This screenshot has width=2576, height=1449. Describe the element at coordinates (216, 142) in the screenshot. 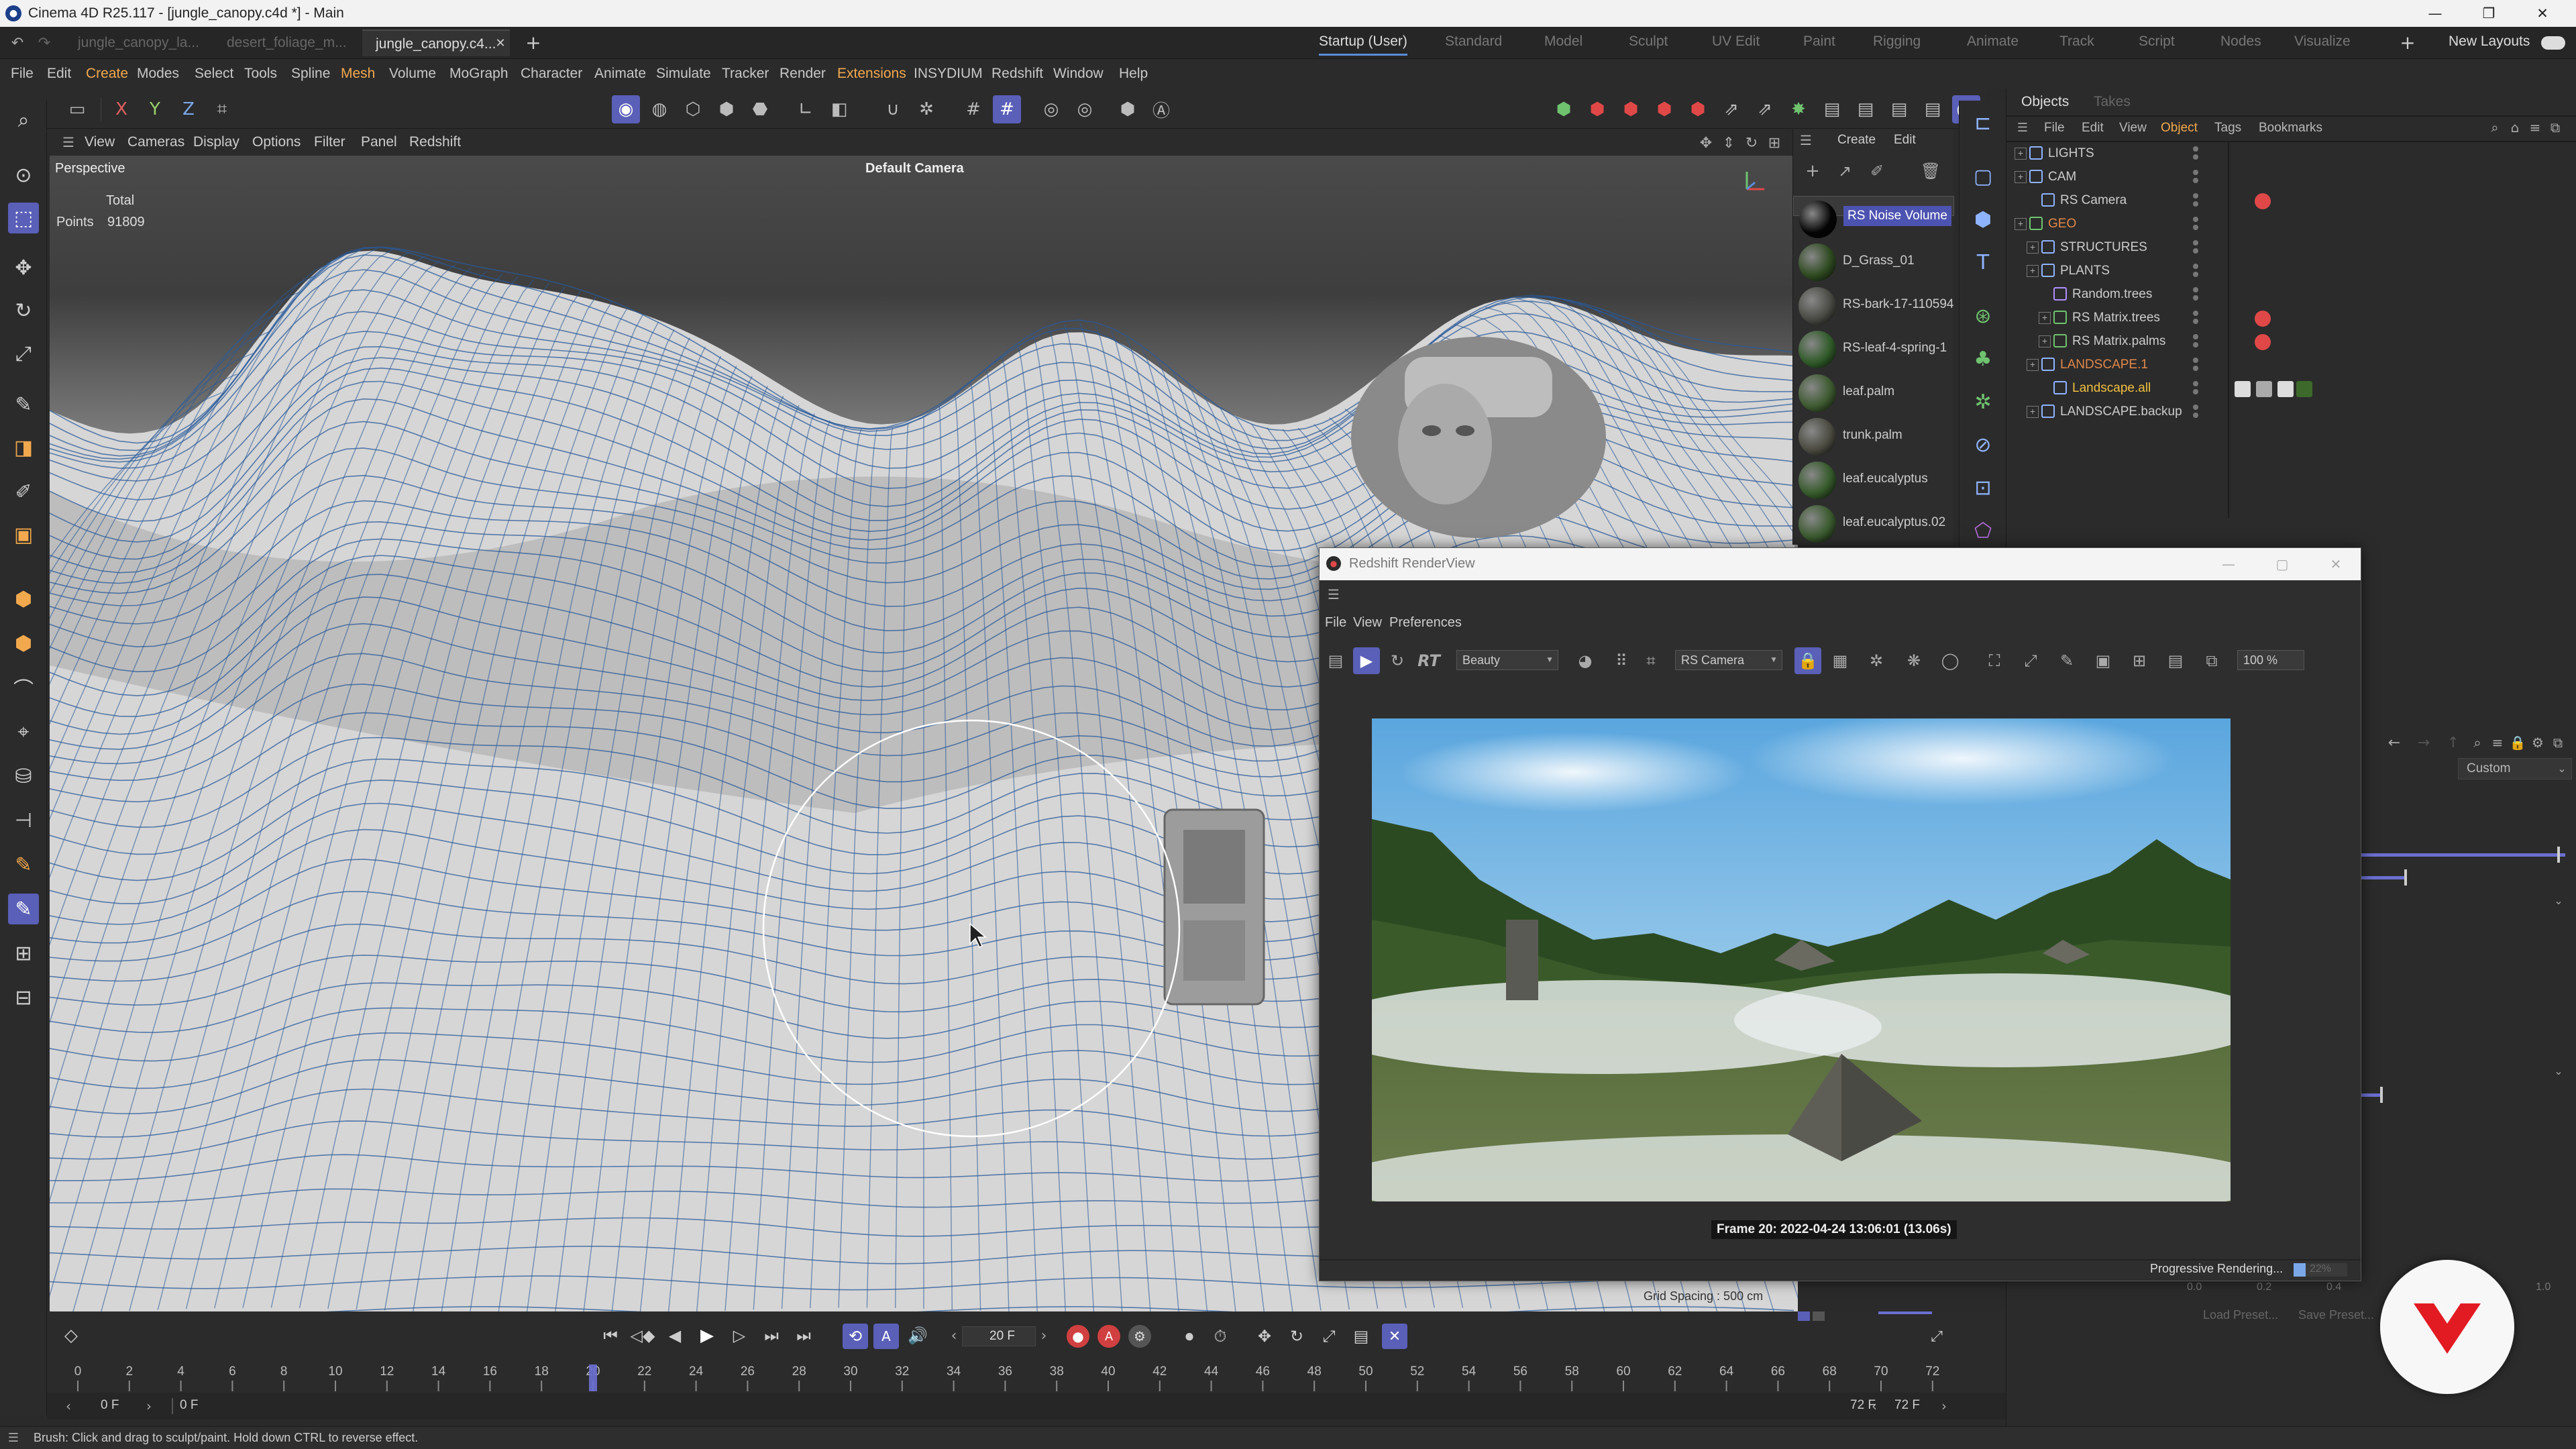

I see `vp-menu-display: Display` at that location.